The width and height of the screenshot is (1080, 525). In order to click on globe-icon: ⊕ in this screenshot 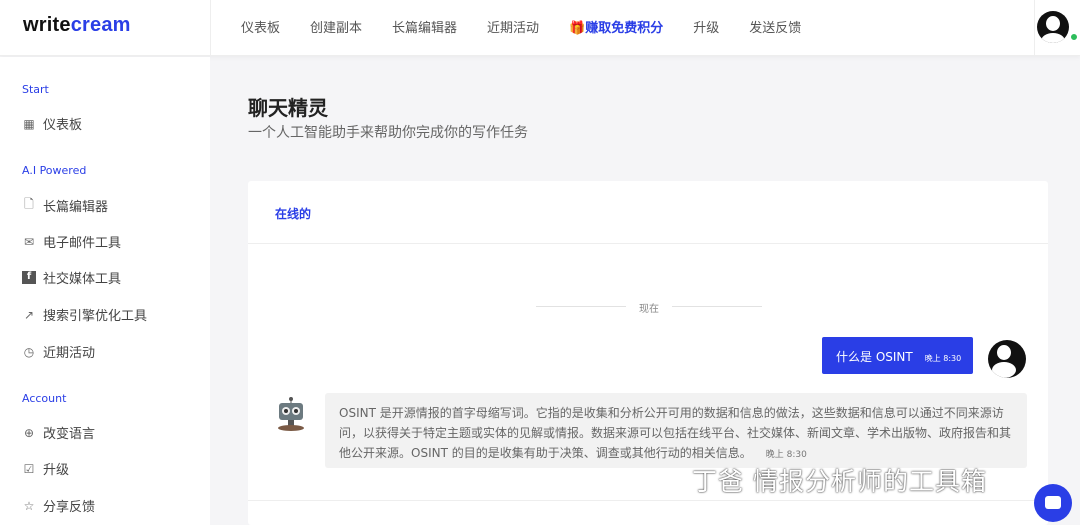, I will do `click(29, 432)`.